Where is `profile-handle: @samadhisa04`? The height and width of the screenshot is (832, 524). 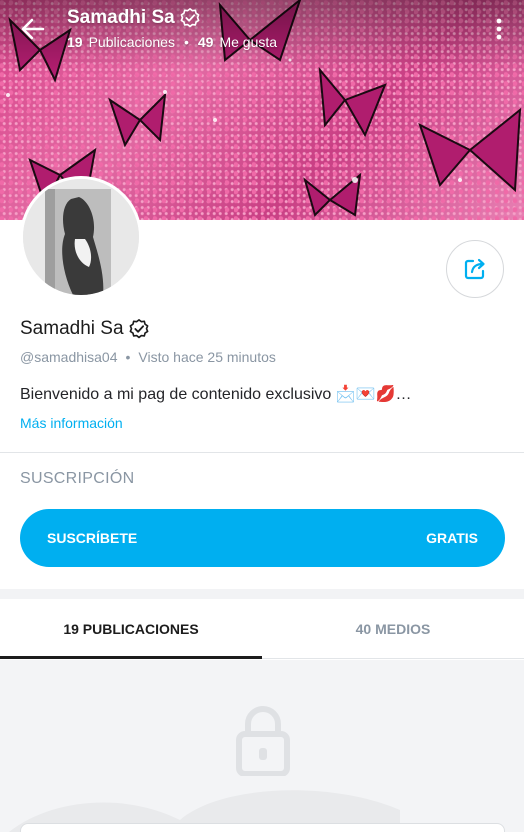
profile-handle: @samadhisa04 is located at coordinates (69, 357).